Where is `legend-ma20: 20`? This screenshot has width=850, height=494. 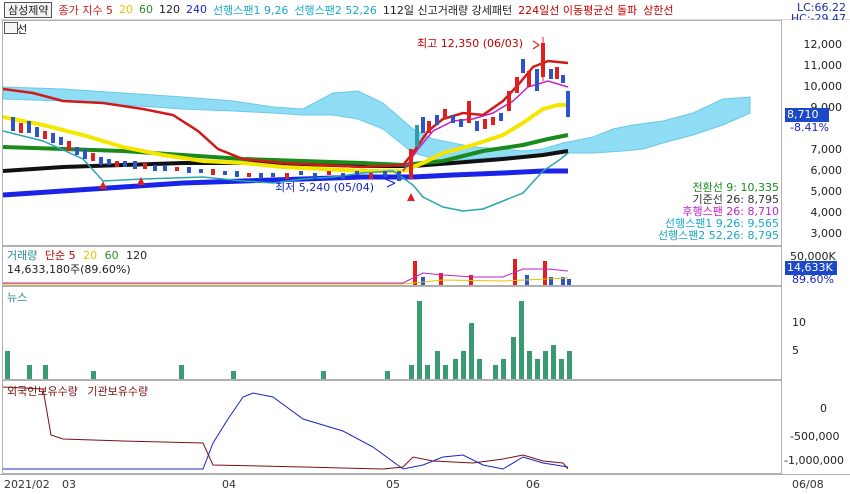 legend-ma20: 20 is located at coordinates (126, 9).